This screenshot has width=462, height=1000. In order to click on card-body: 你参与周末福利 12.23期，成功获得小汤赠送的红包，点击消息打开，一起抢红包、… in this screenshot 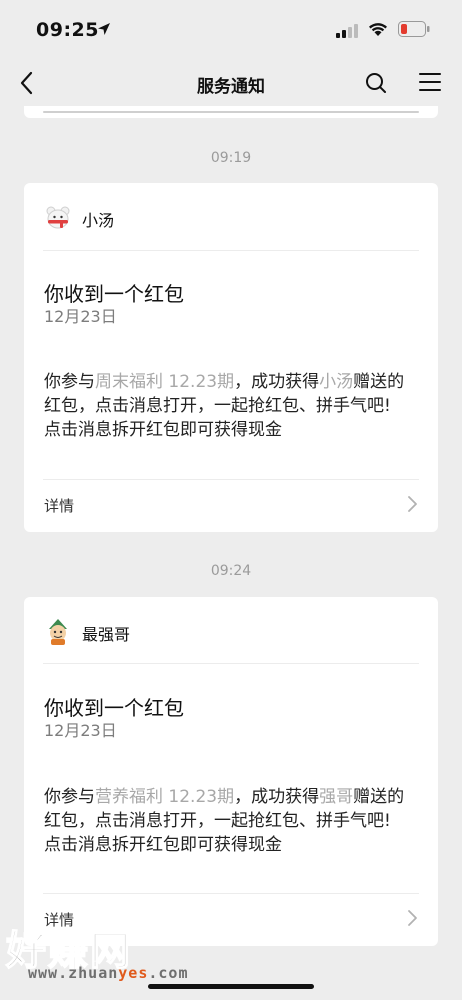, I will do `click(230, 406)`.